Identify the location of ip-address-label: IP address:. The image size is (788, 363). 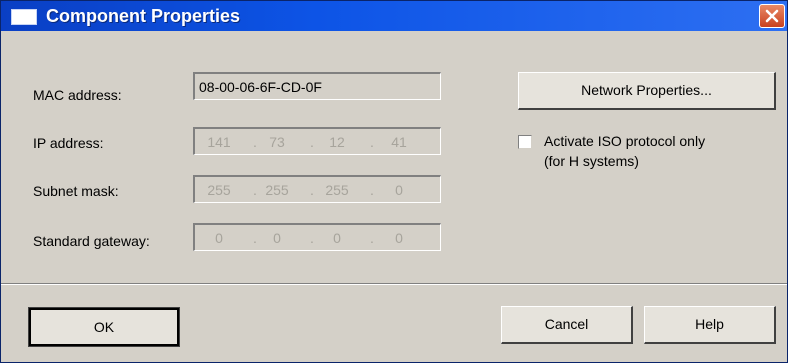
(68, 143).